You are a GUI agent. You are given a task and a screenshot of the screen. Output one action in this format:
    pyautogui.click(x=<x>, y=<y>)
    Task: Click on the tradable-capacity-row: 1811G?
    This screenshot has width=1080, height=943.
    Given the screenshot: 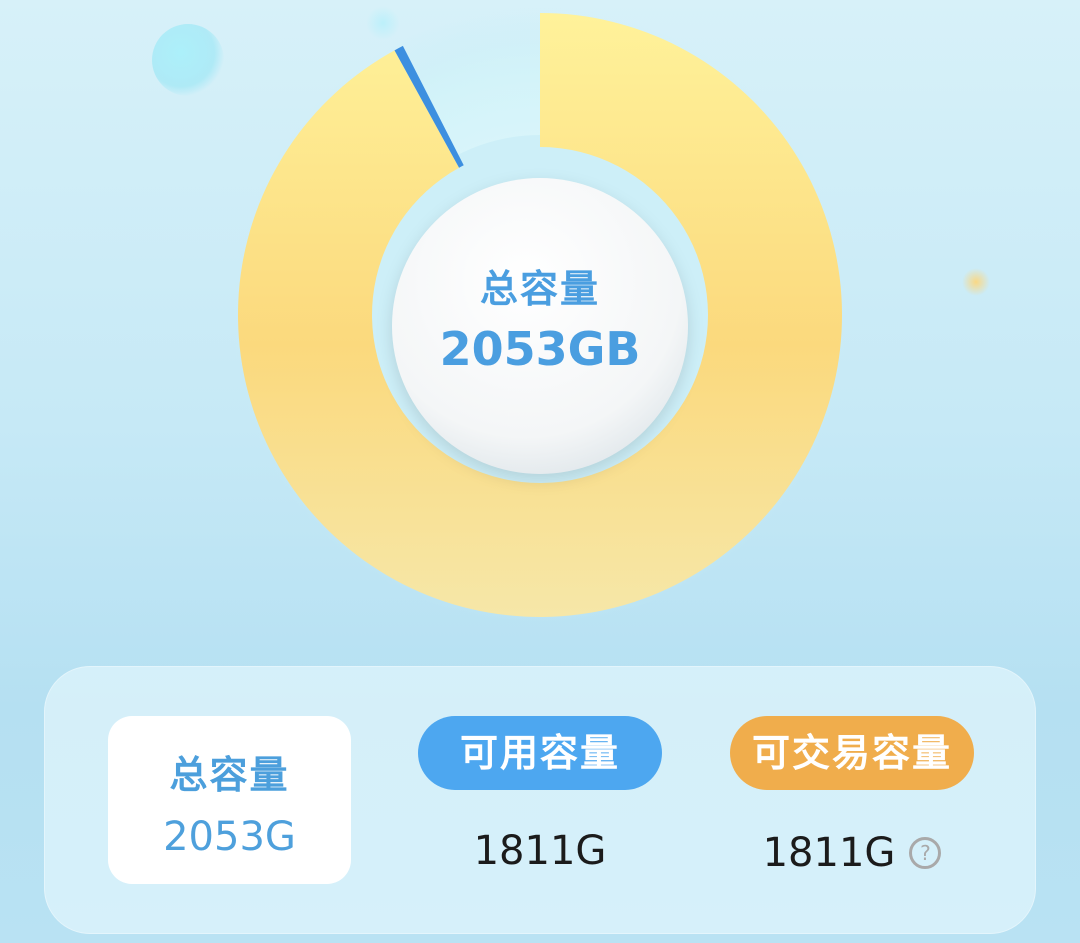 What is the action you would take?
    pyautogui.click(x=852, y=852)
    